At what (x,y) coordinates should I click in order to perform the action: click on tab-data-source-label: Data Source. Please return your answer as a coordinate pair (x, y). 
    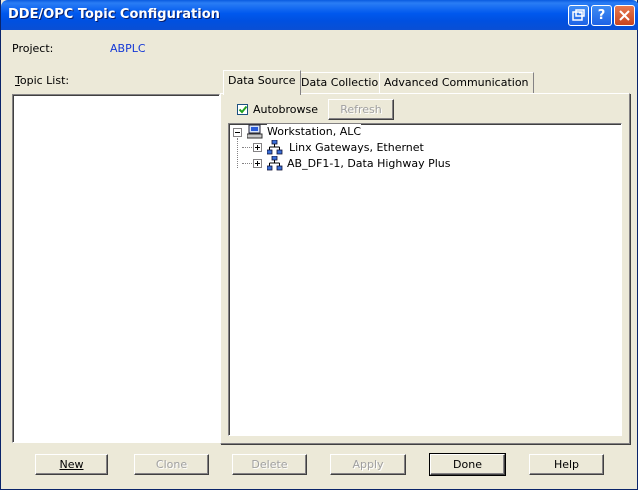
    Looking at the image, I should click on (262, 80).